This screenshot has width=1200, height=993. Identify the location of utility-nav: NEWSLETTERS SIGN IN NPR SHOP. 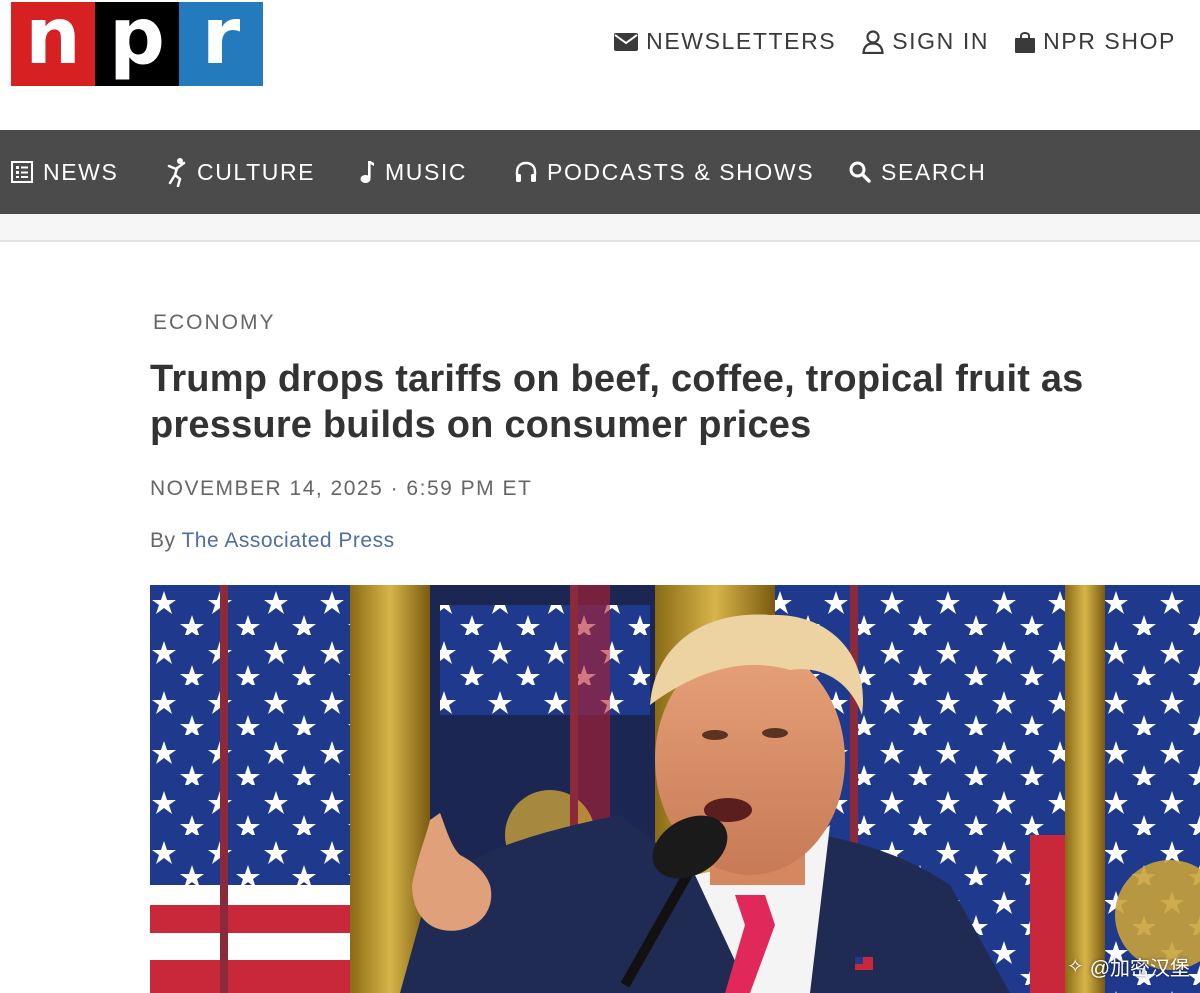
(895, 41).